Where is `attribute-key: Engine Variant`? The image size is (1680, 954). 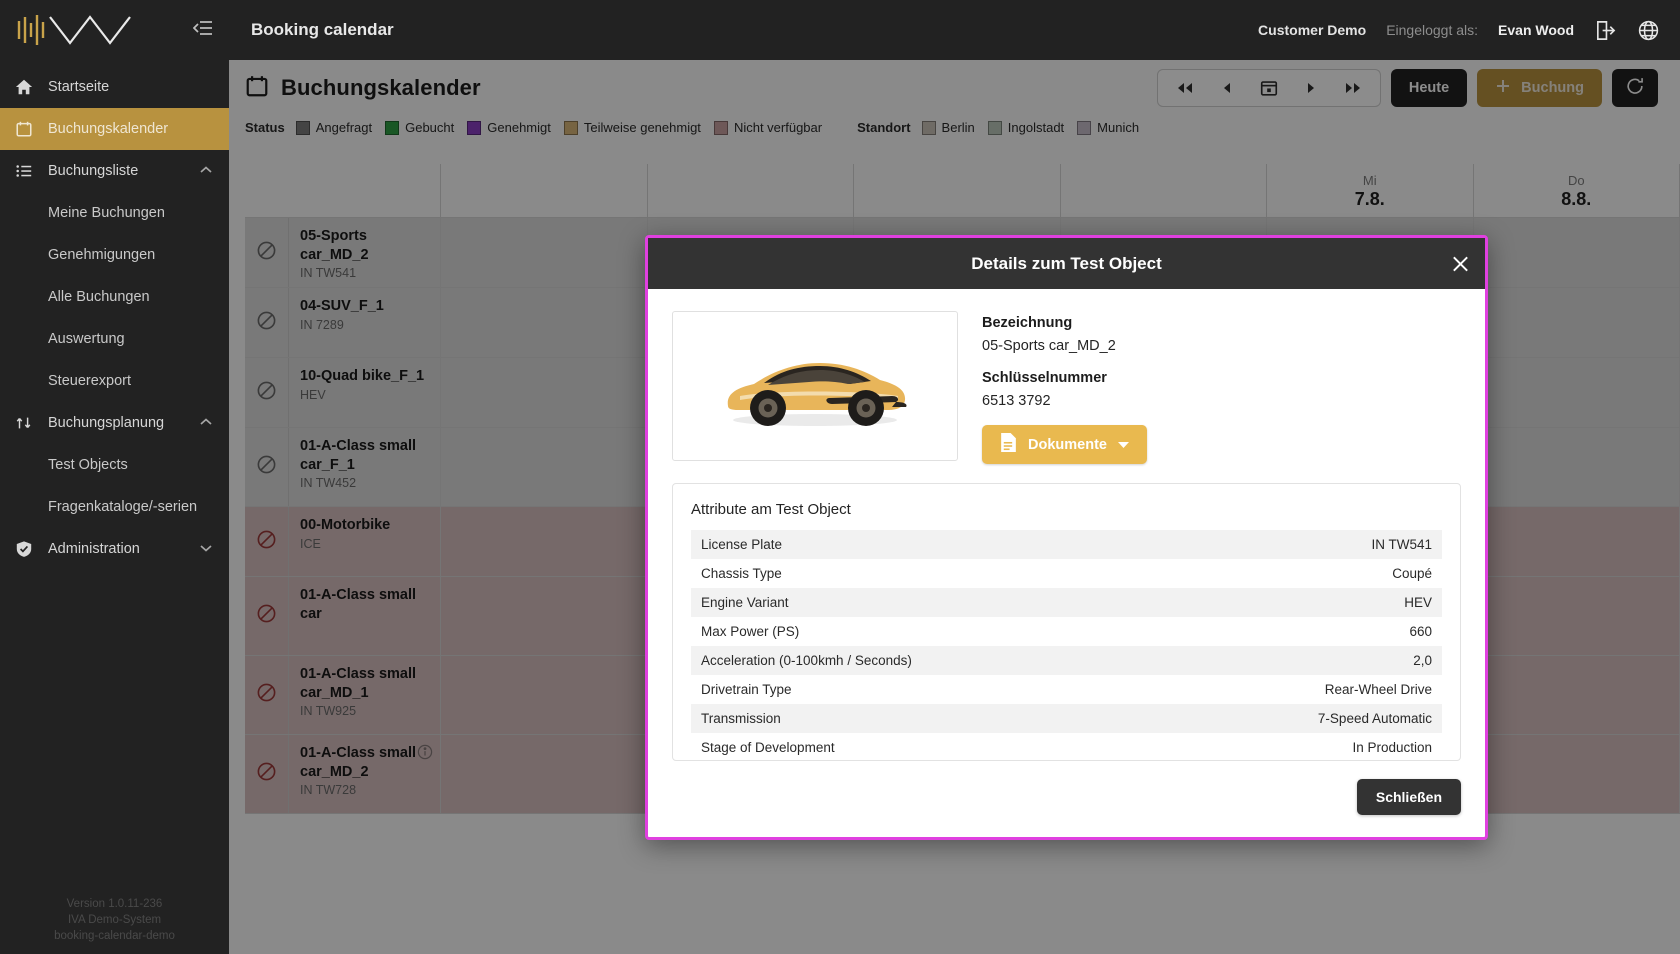
attribute-key: Engine Variant is located at coordinates (745, 602).